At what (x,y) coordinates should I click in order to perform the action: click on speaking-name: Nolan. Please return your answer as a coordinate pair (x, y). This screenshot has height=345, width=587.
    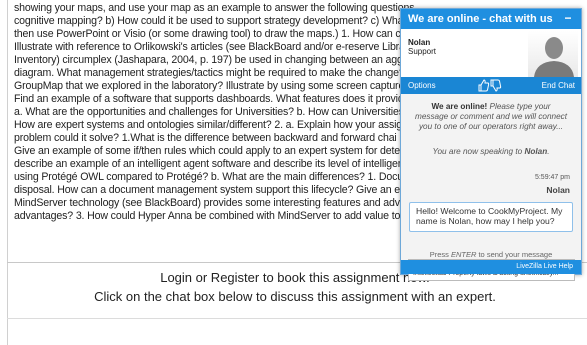
    Looking at the image, I should click on (536, 151).